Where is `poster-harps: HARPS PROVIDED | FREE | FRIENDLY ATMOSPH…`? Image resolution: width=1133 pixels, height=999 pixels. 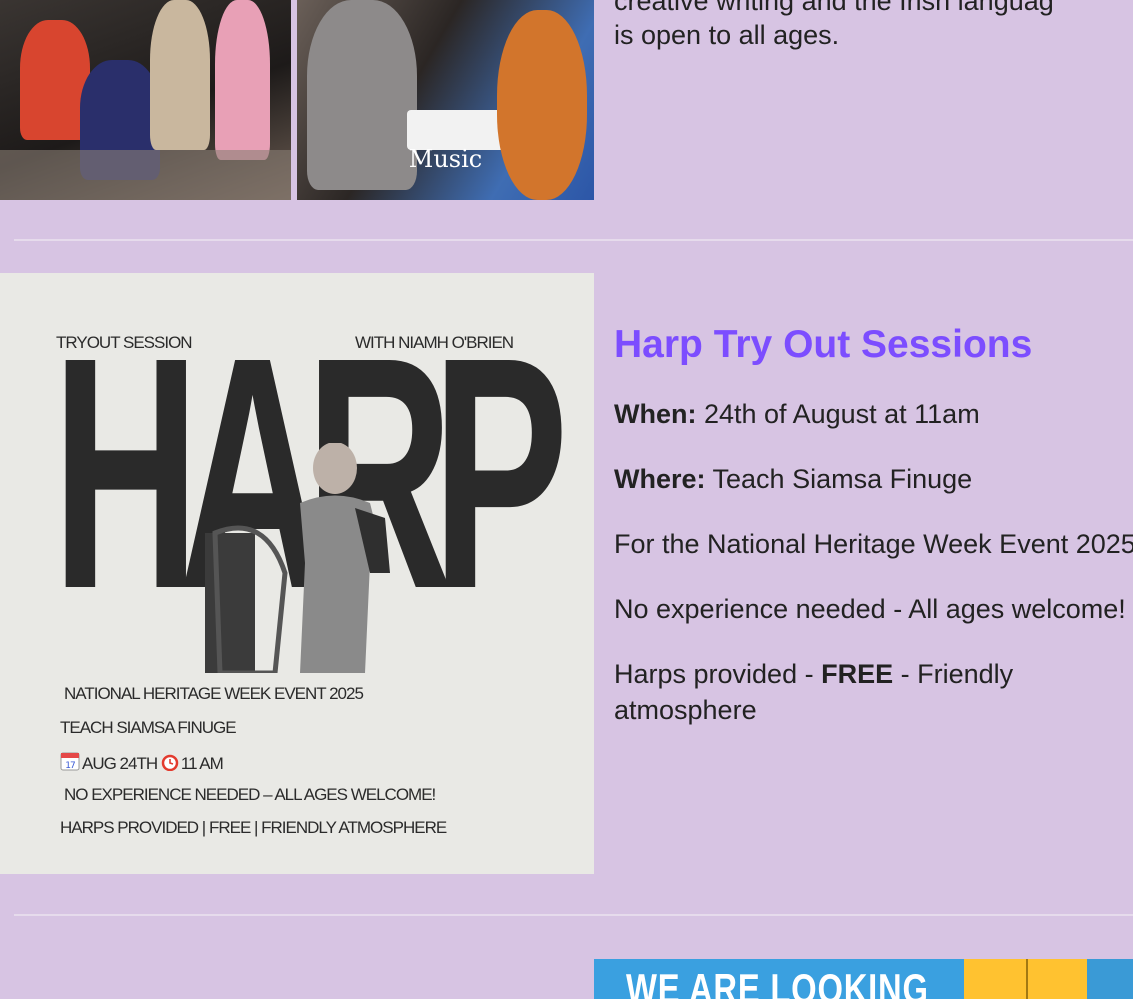
poster-harps: HARPS PROVIDED | FREE | FRIENDLY ATMOSPH… is located at coordinates (253, 827).